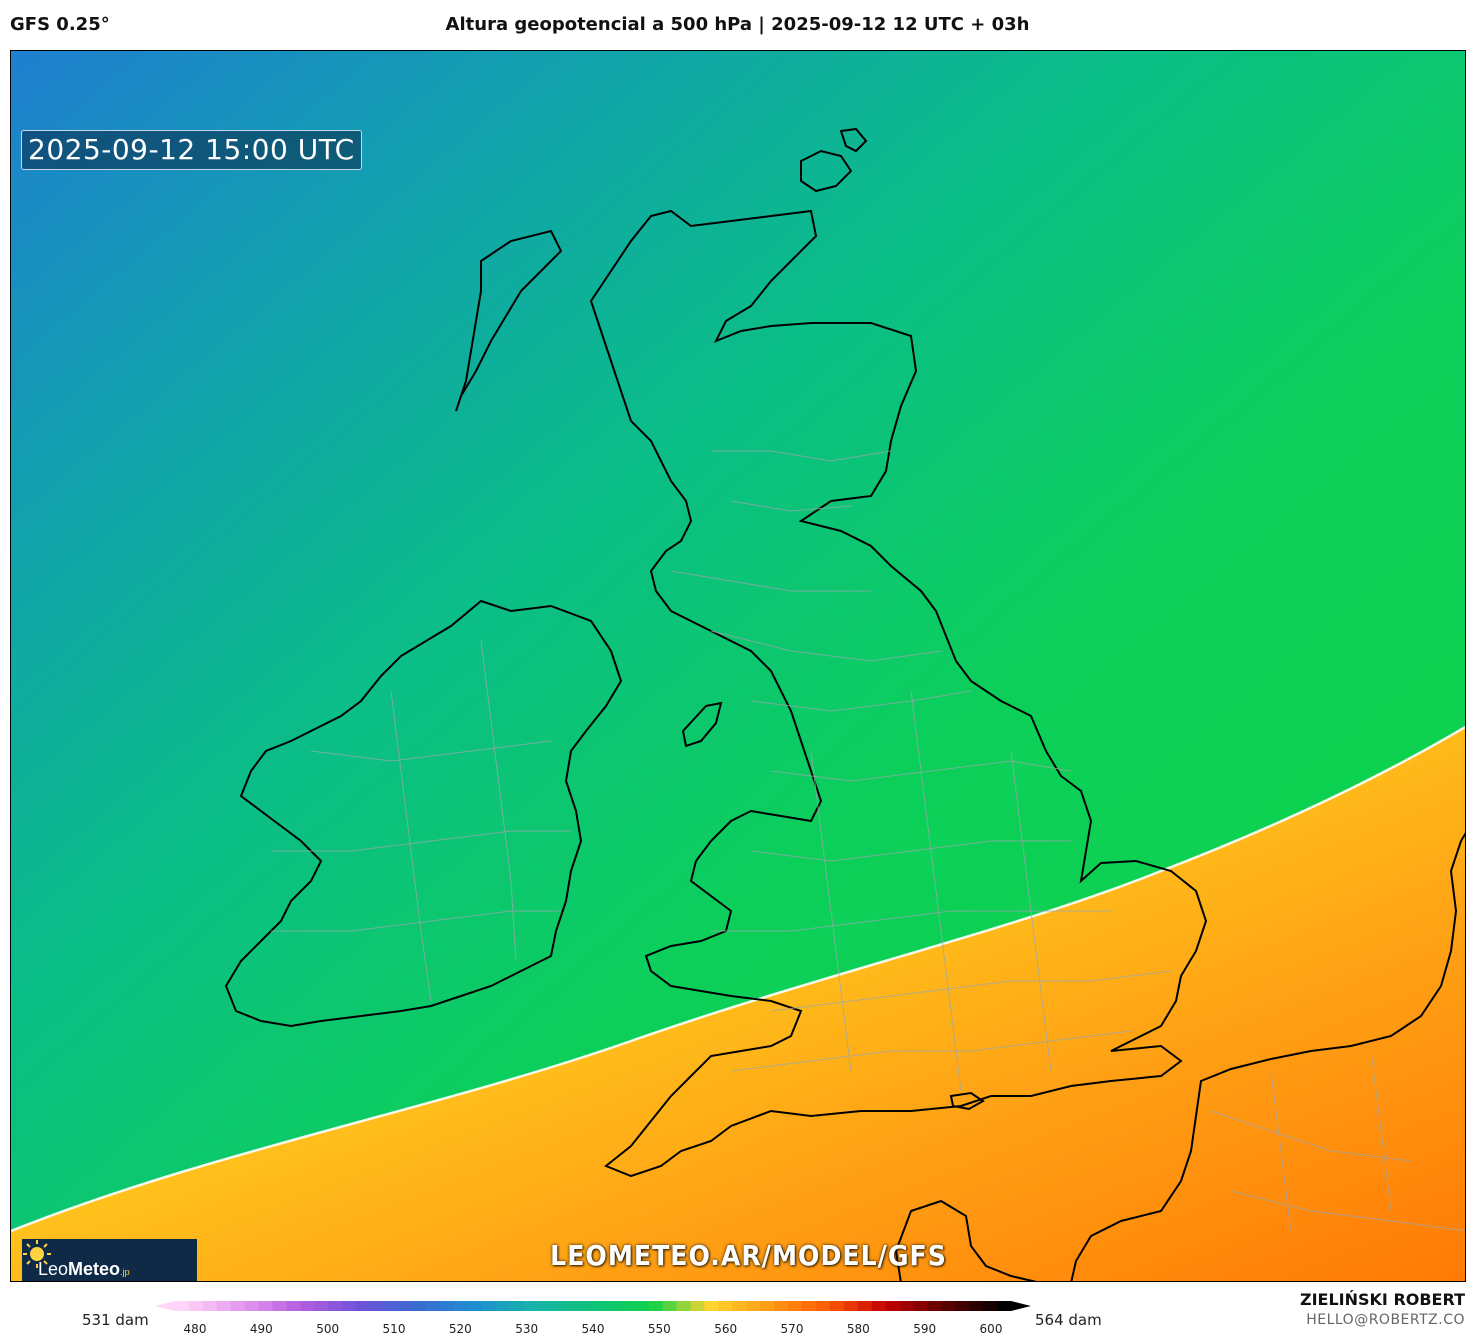 This screenshot has width=1475, height=1338. I want to click on colorbar-swatches, so click(593, 1306).